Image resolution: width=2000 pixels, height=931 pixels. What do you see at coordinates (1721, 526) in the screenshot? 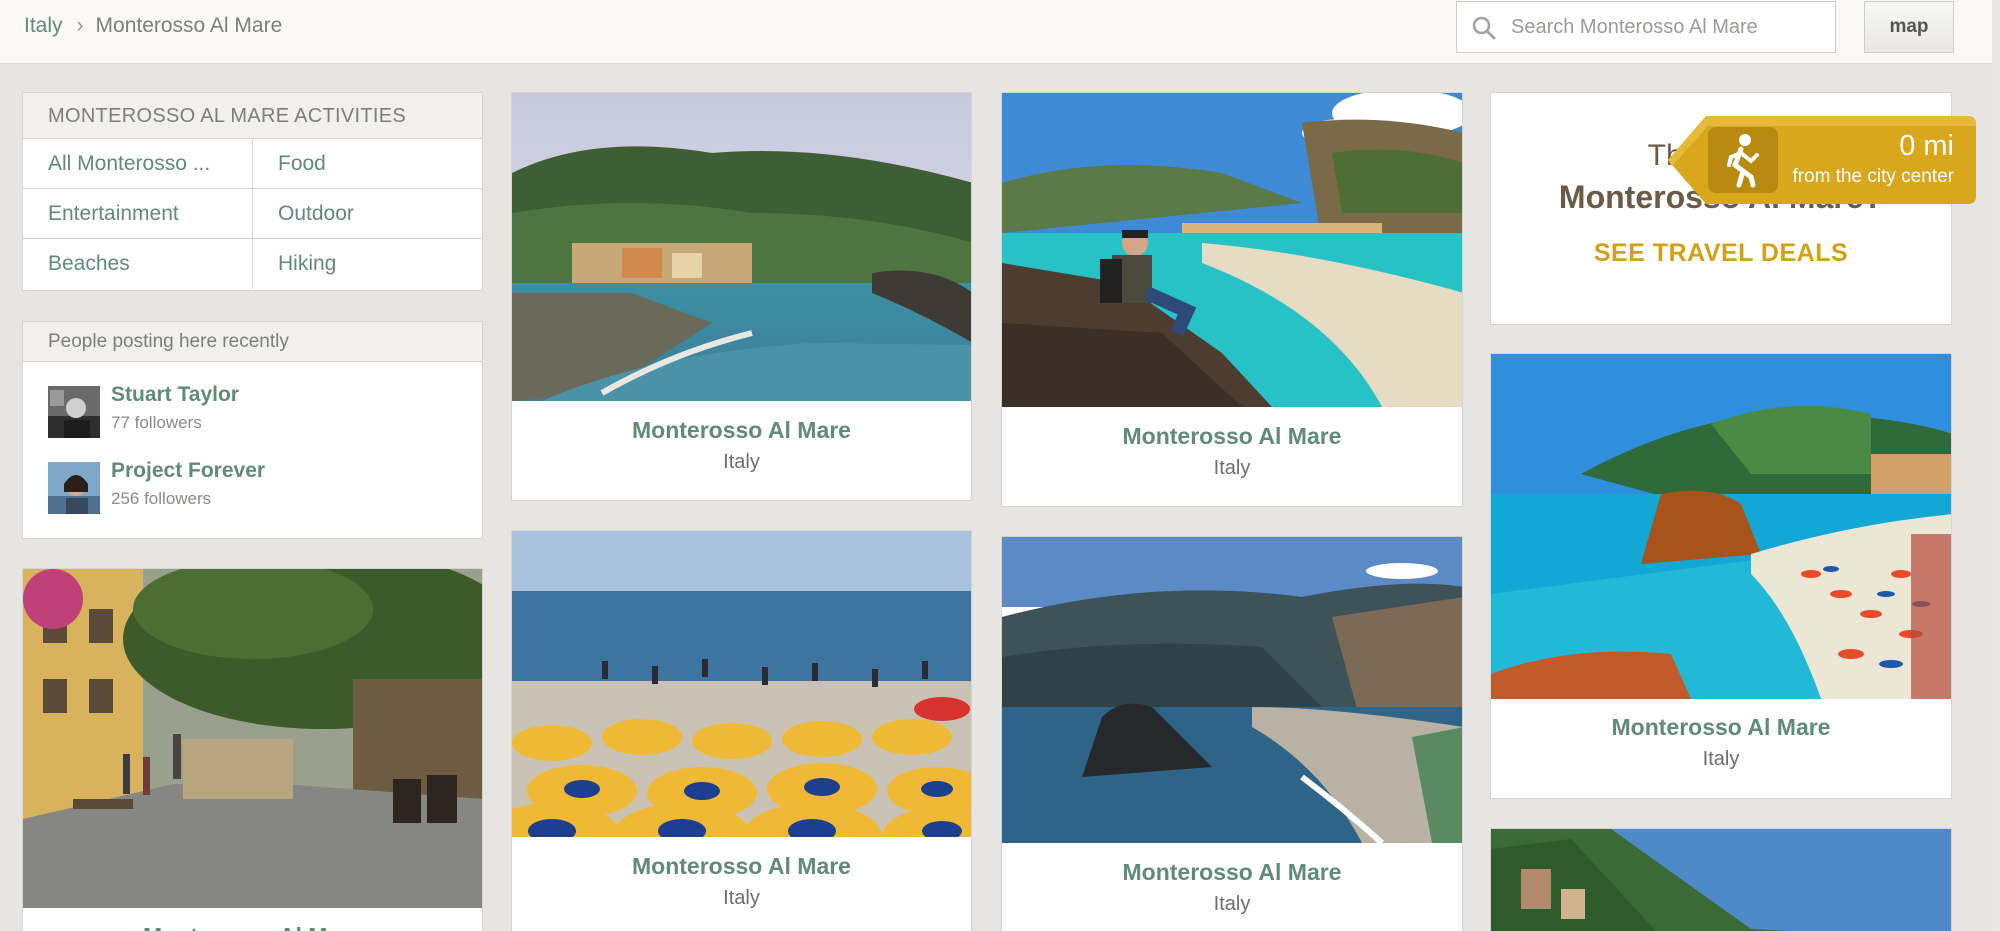
I see `fegina-beach-photo` at bounding box center [1721, 526].